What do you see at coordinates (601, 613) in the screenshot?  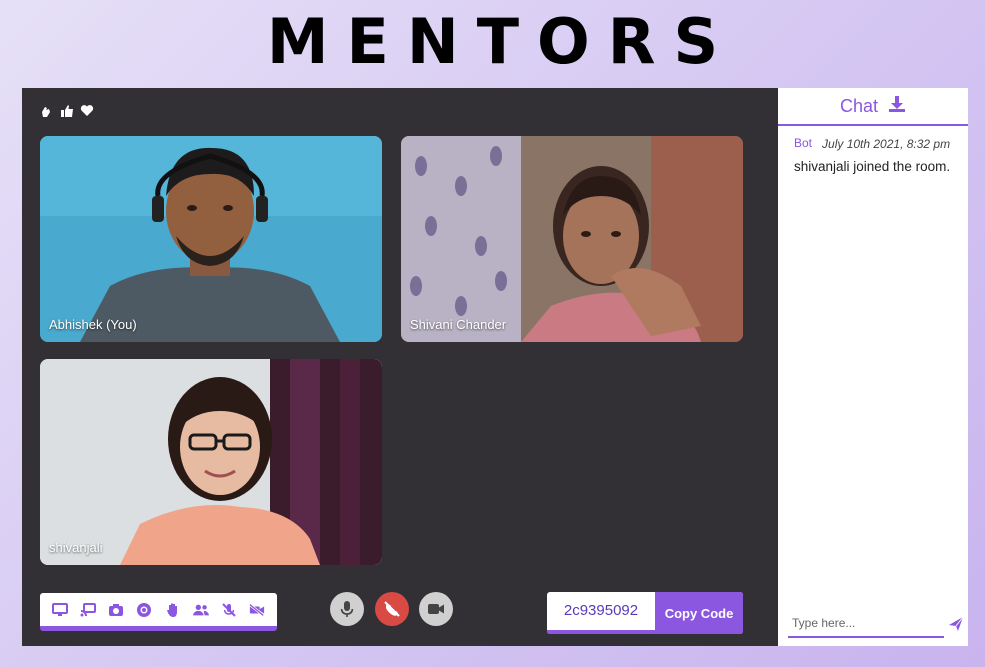 I see `room-code: 2c9395092` at bounding box center [601, 613].